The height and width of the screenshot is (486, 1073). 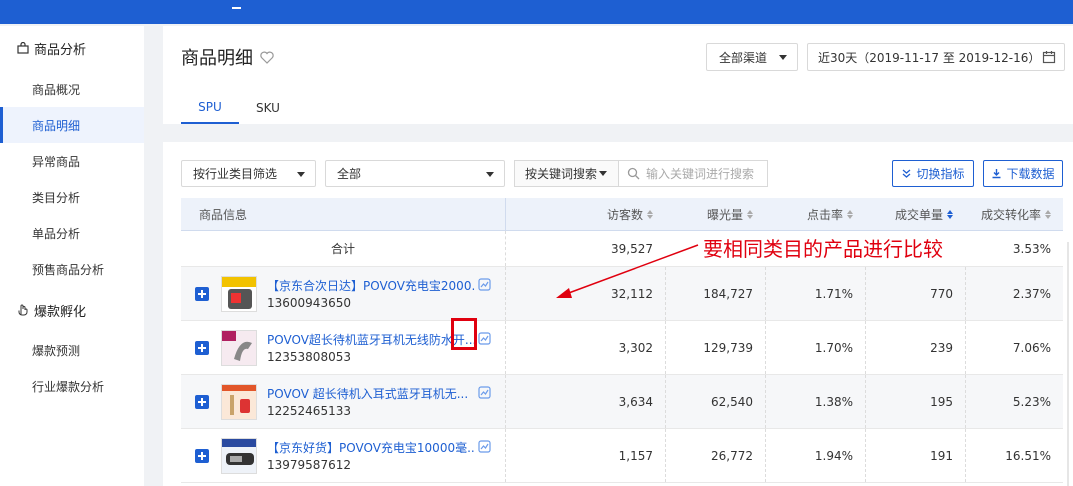 What do you see at coordinates (585, 214) in the screenshot?
I see `column-header-visitors: 访客数` at bounding box center [585, 214].